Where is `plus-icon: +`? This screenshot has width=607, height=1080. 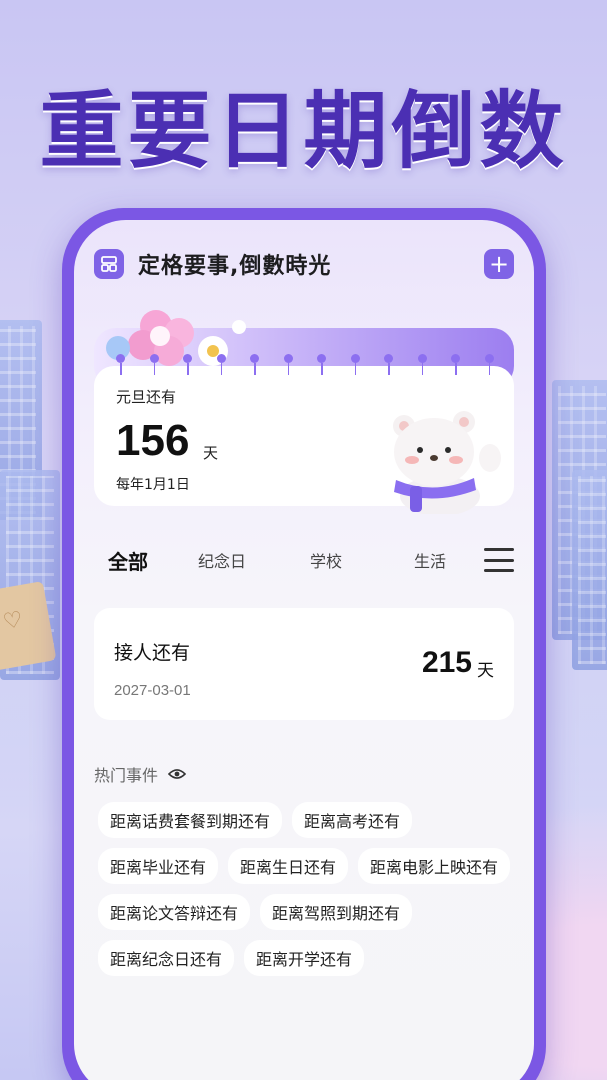 plus-icon: + is located at coordinates (499, 264).